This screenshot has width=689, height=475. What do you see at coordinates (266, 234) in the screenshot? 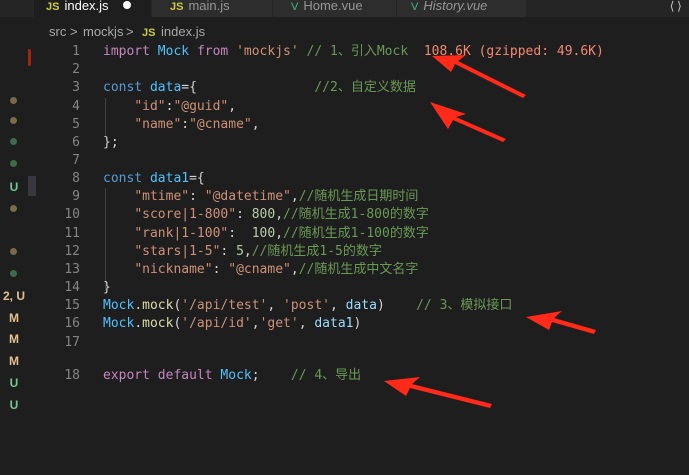
I see `code-line-11: "rank|1-100": 100,//随机生成1-100的数字` at bounding box center [266, 234].